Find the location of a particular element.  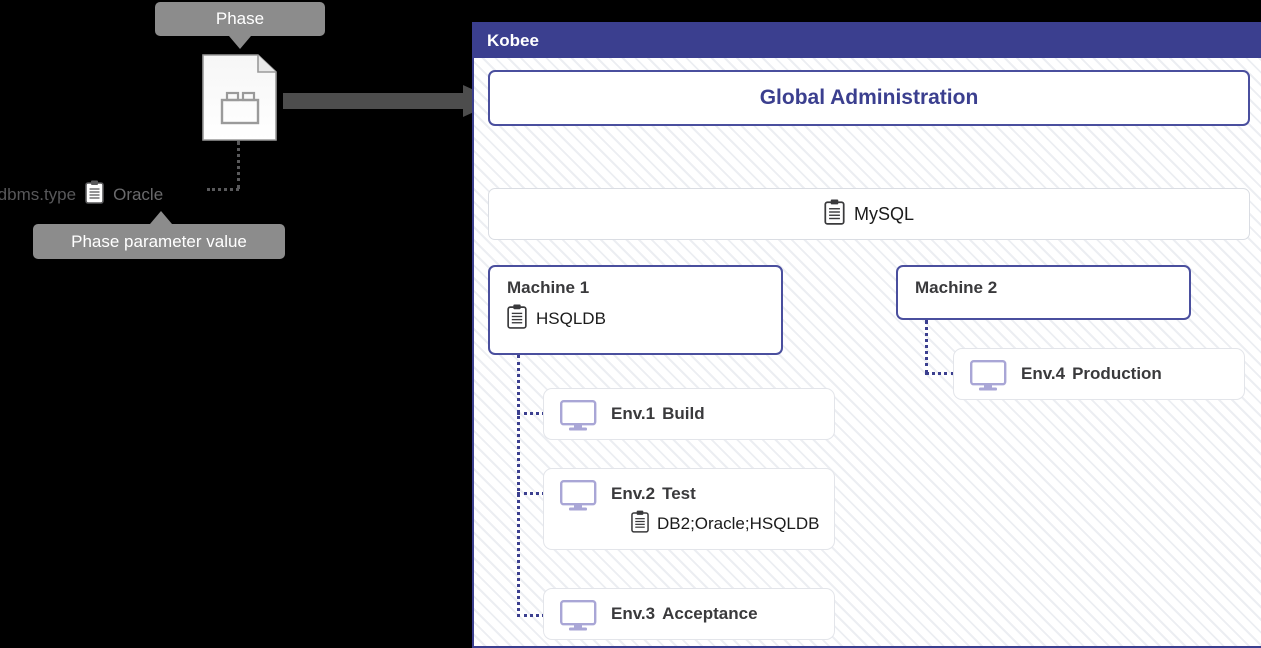

machine-card-1: Machine 1 HSQLDB is located at coordinates (635, 310).